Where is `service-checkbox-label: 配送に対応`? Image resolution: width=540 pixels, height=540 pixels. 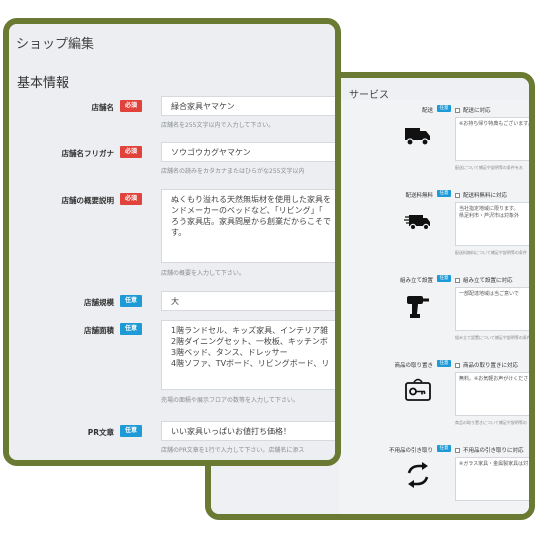
service-checkbox-label: 配送に対応 is located at coordinates (477, 111).